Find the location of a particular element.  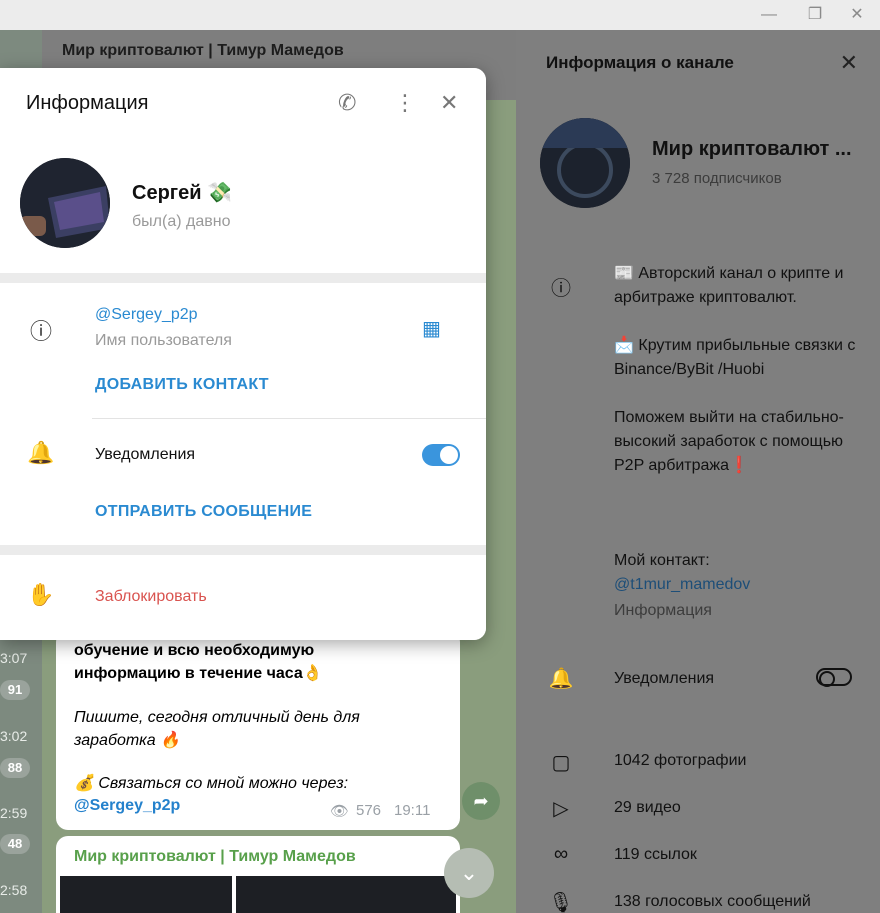

unread-badge: 88 is located at coordinates (15, 768).